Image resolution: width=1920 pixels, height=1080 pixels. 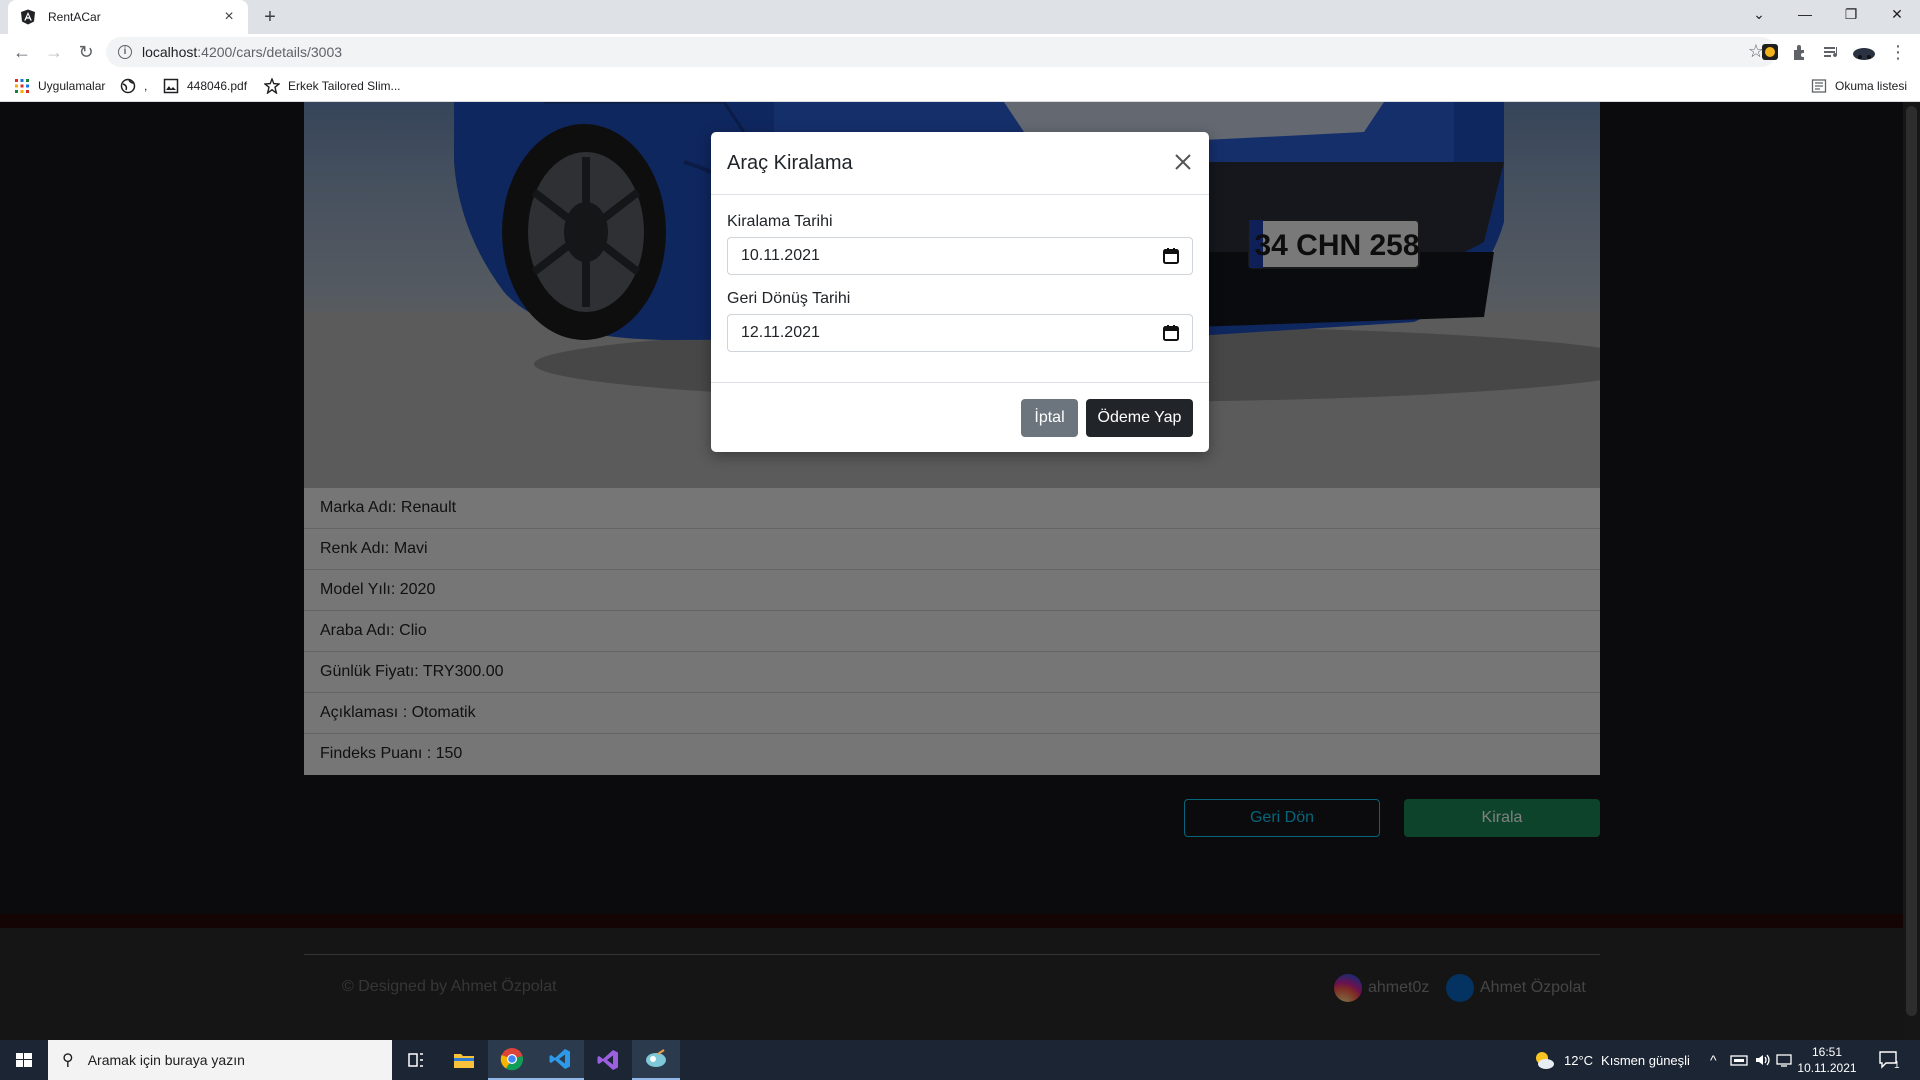 What do you see at coordinates (1897, 1065) in the screenshot?
I see `notification-count: 1` at bounding box center [1897, 1065].